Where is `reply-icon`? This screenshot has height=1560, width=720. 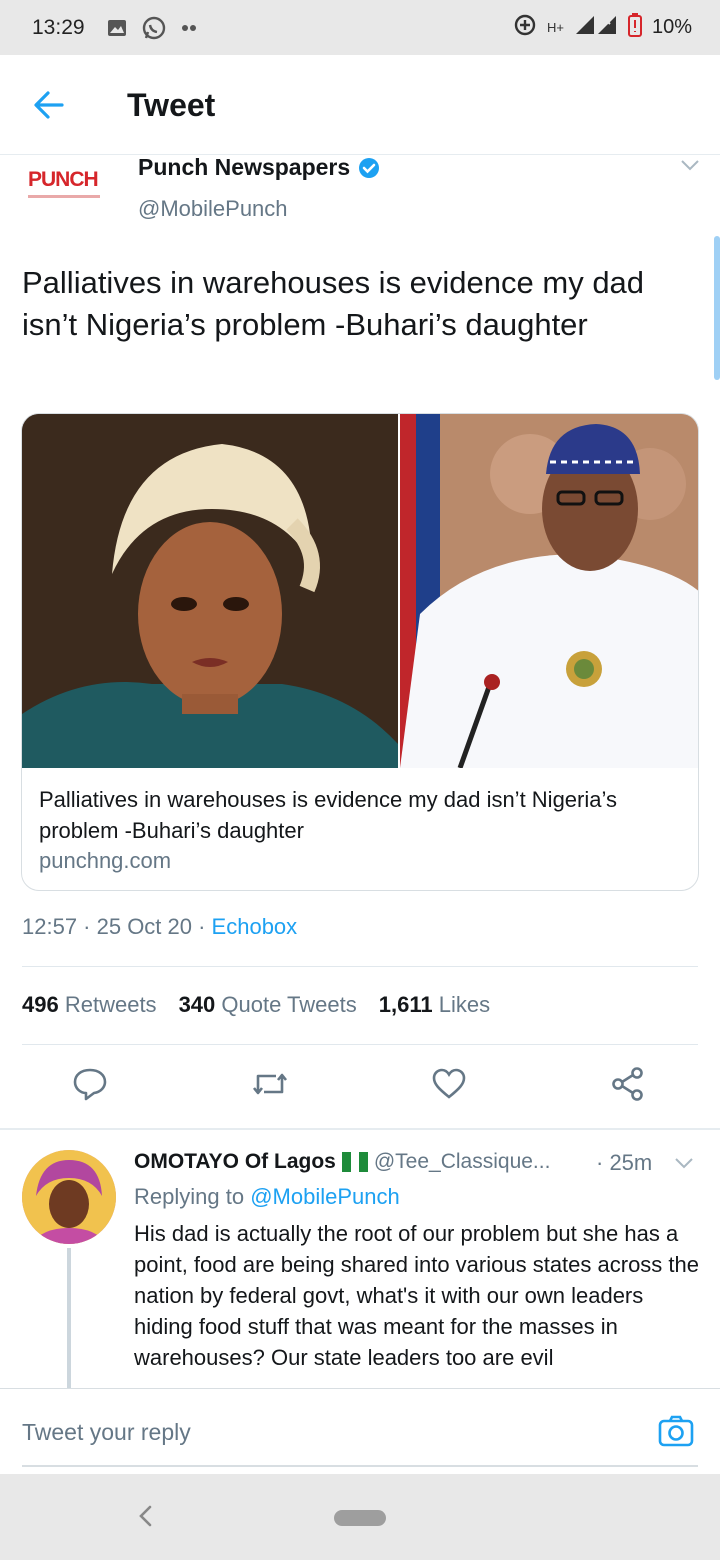 reply-icon is located at coordinates (90, 1084).